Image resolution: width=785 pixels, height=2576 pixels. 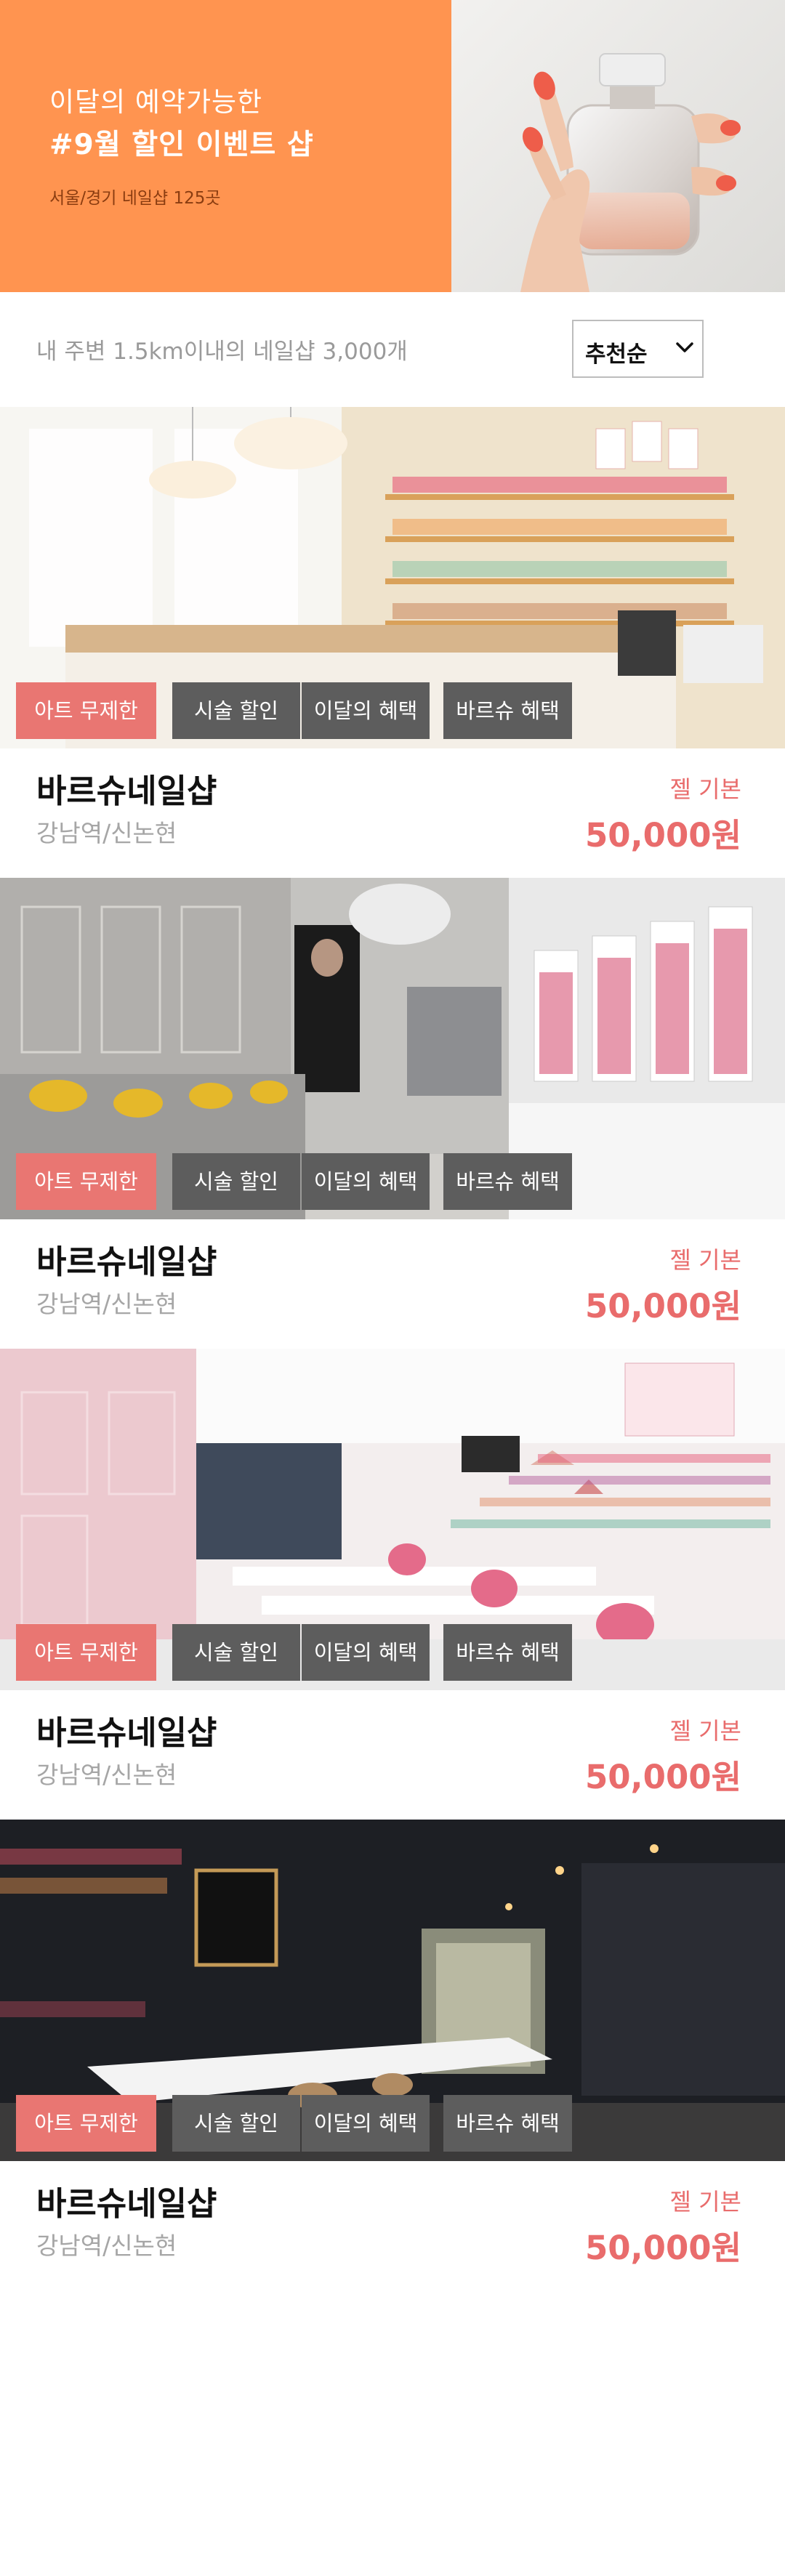 What do you see at coordinates (222, 352) in the screenshot?
I see `nearby-shop-count: 내 주변 1.5km이내의 네일샵 3,000개` at bounding box center [222, 352].